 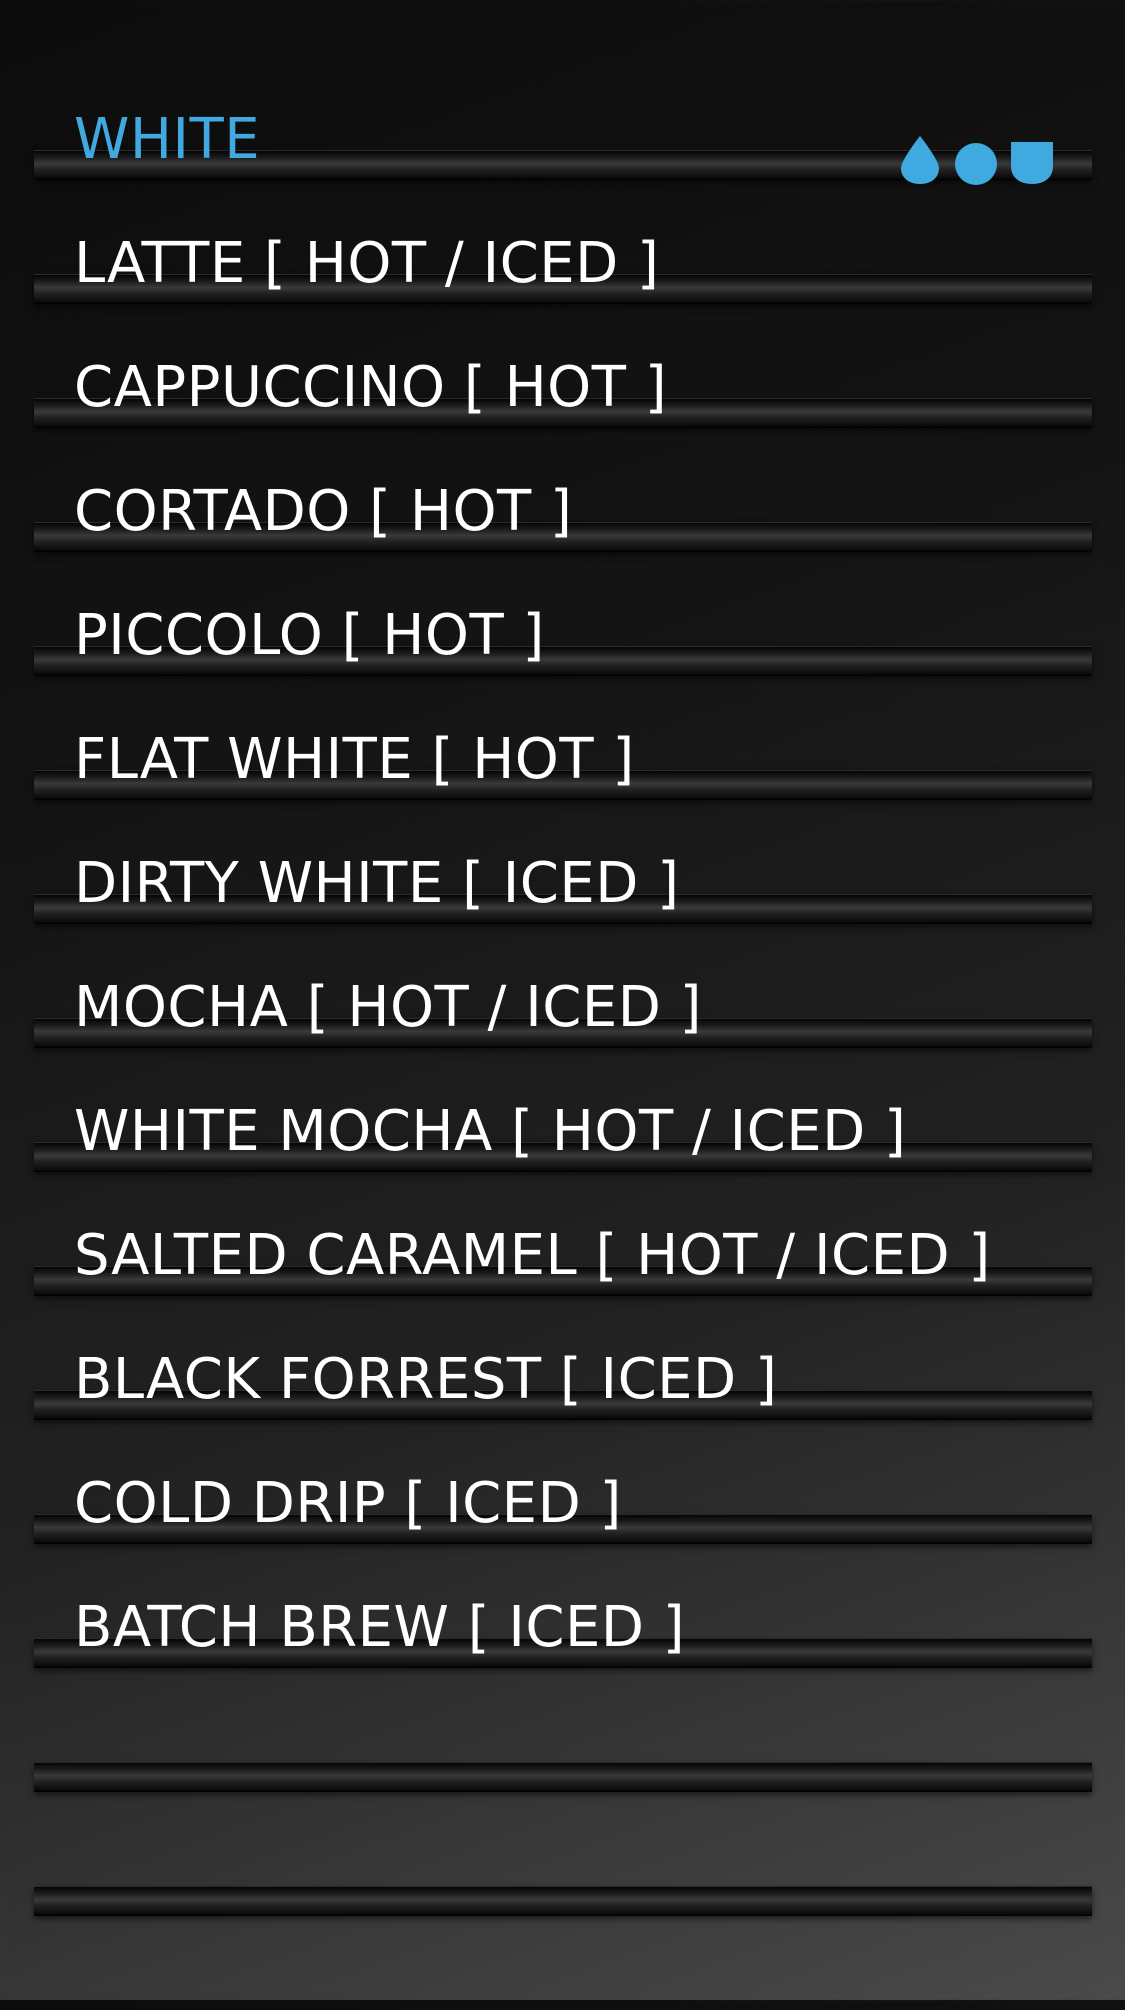 I want to click on circle-icon, so click(x=976, y=164).